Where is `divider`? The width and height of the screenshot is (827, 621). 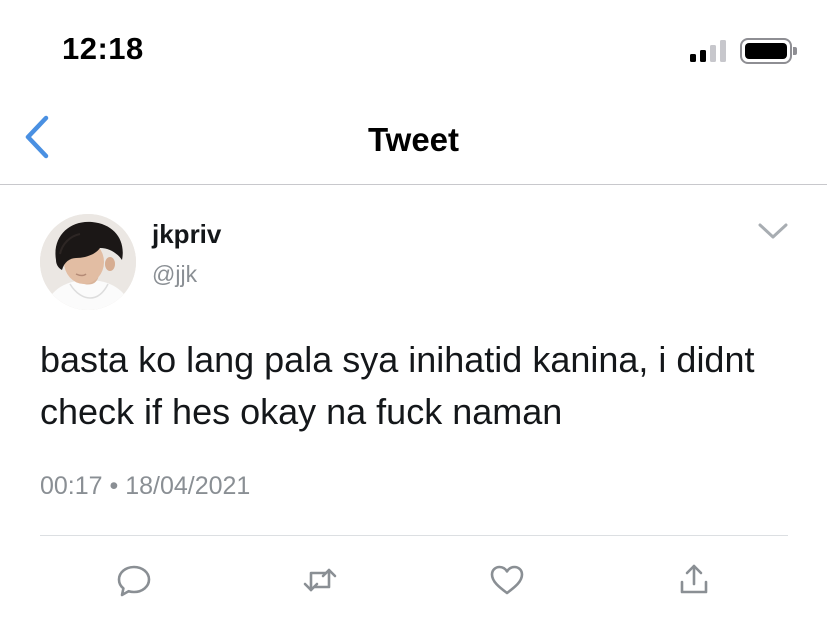
divider is located at coordinates (414, 535).